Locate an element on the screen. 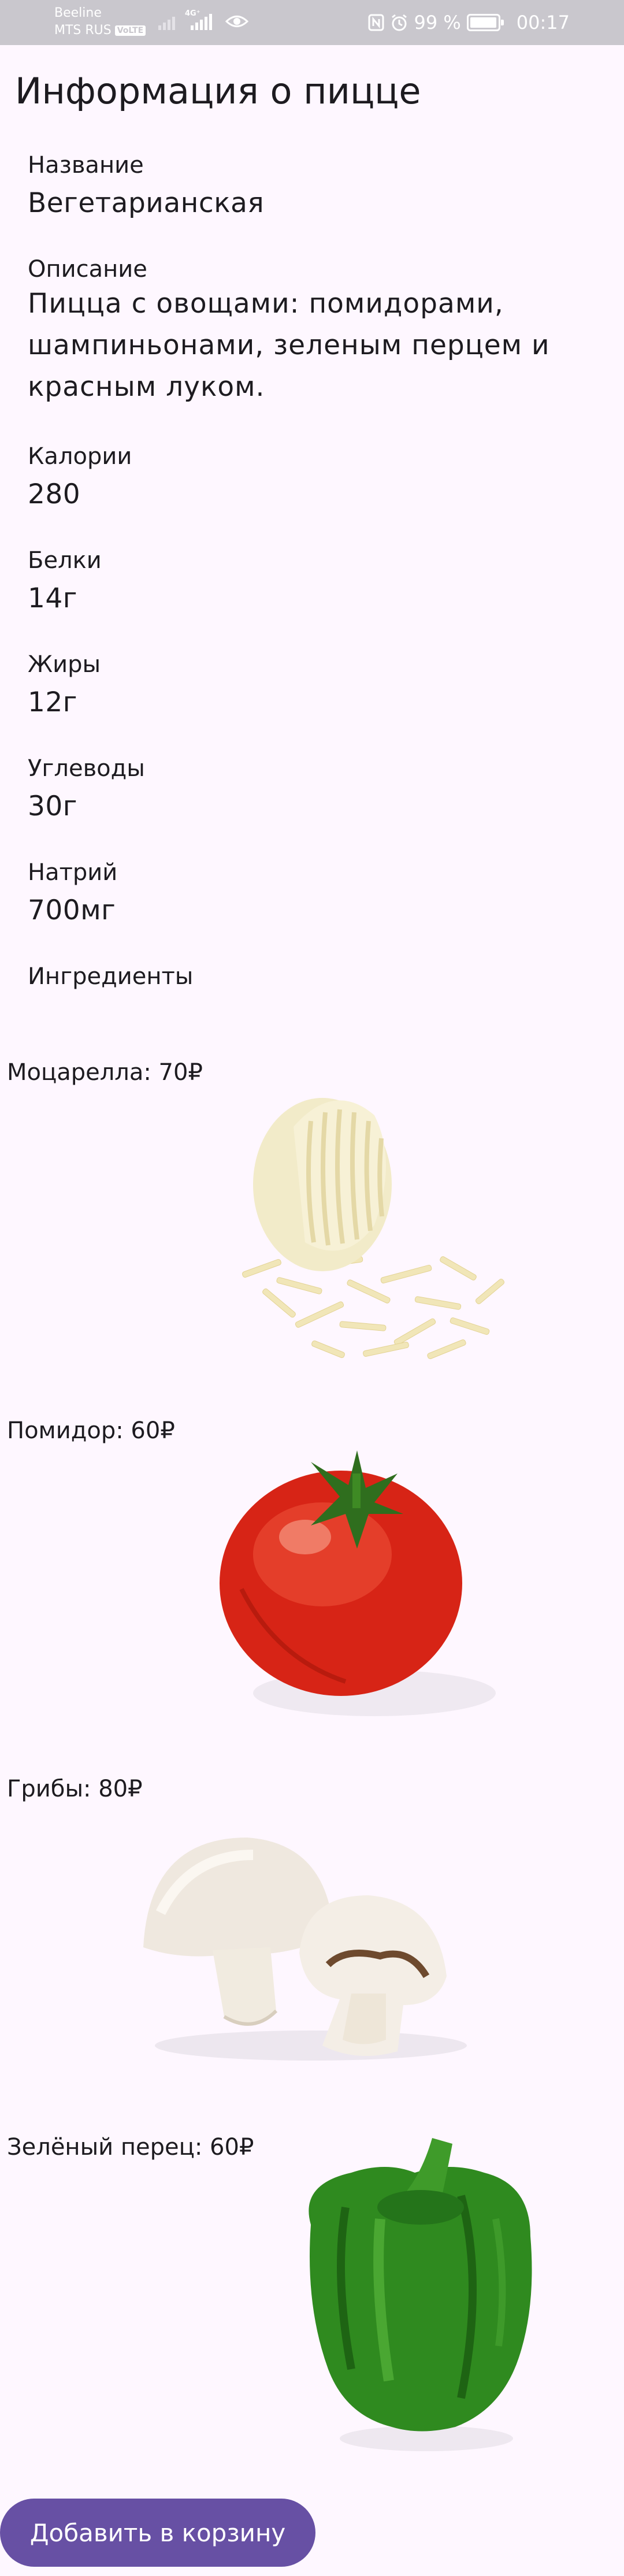  ingredient-label-mozzarella: Моцарелла: 70₽ is located at coordinates (105, 1072).